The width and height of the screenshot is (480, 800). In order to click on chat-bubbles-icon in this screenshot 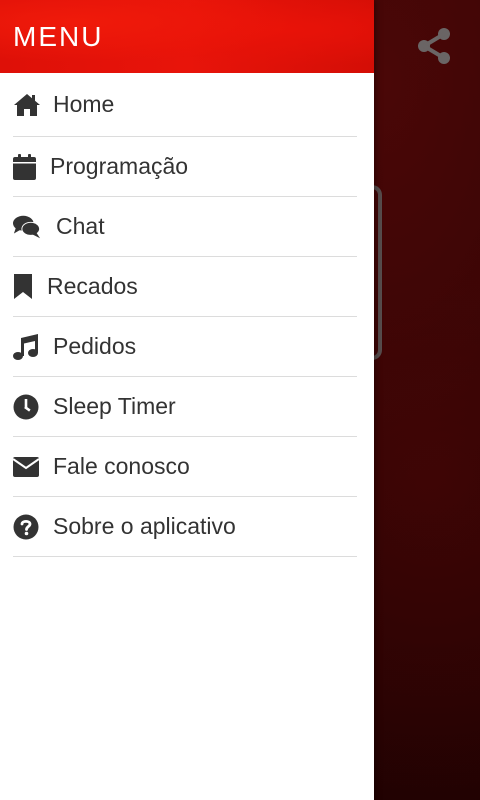, I will do `click(27, 227)`.